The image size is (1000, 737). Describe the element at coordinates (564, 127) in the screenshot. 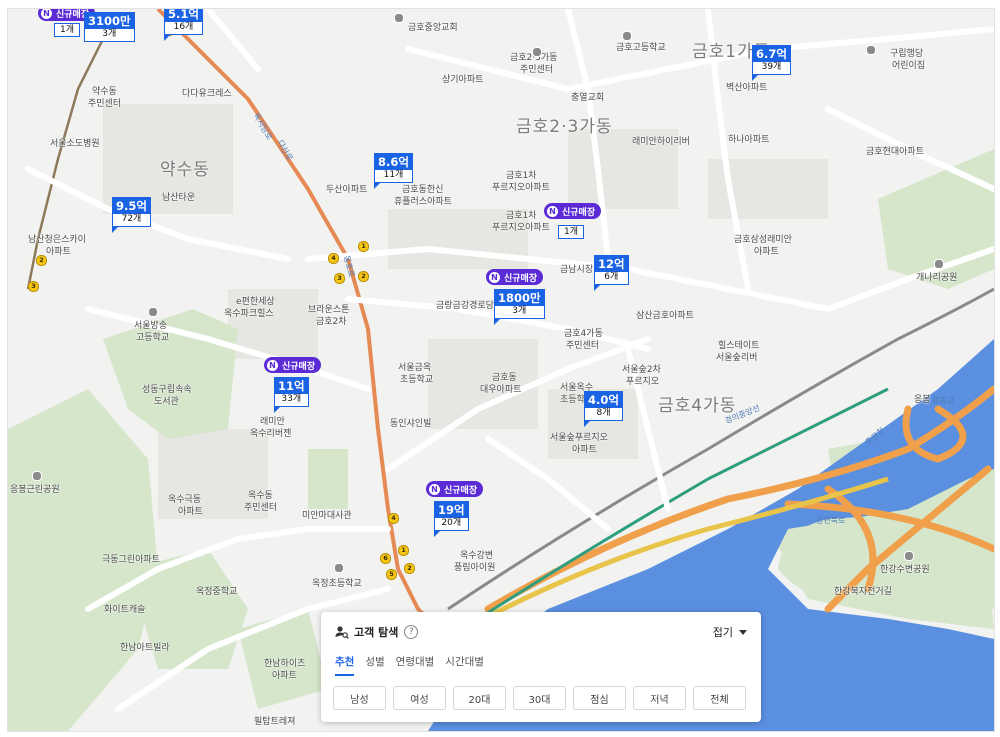

I see `area-label-geumho23: 금호2·3가동` at that location.